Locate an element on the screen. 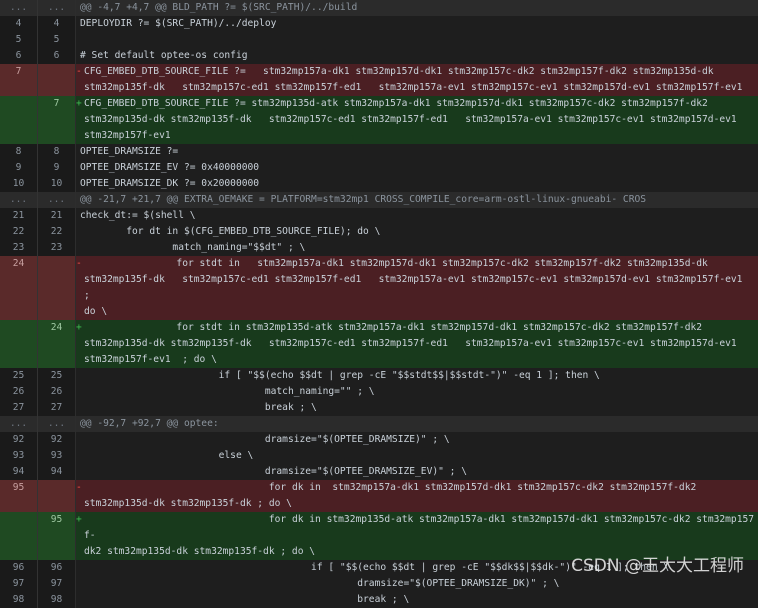 The height and width of the screenshot is (608, 758). new-line-number: 95 is located at coordinates (57, 536).